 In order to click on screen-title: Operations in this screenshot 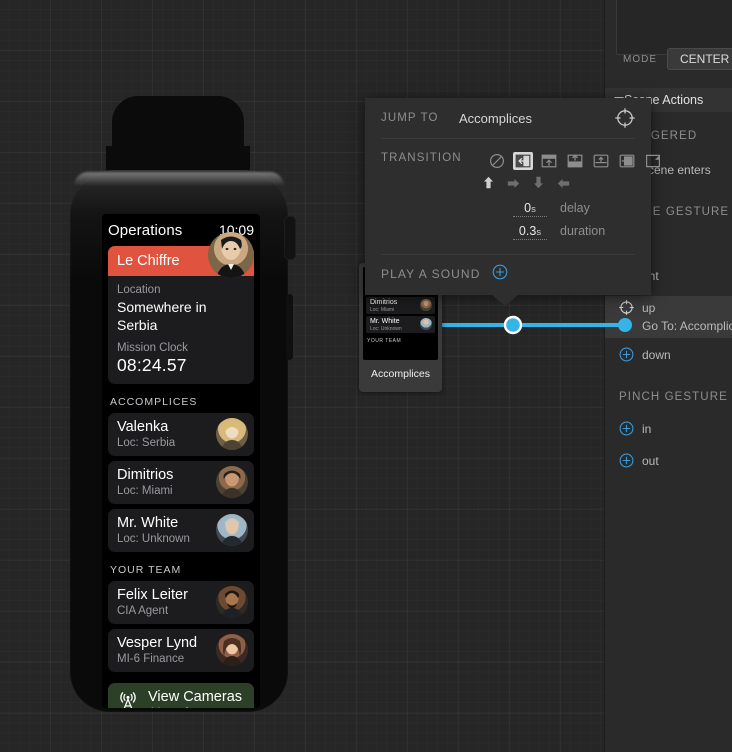, I will do `click(145, 230)`.